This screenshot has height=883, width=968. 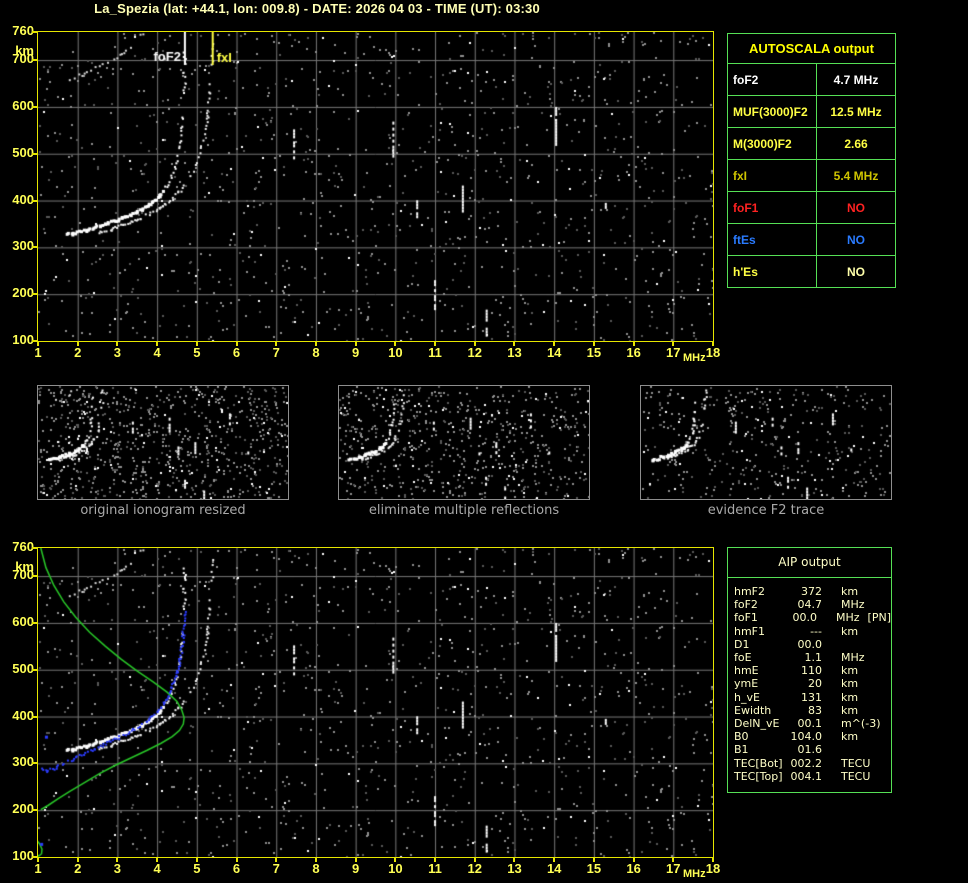 I want to click on aip-table-row: Ewidth 83 km, so click(x=809, y=710).